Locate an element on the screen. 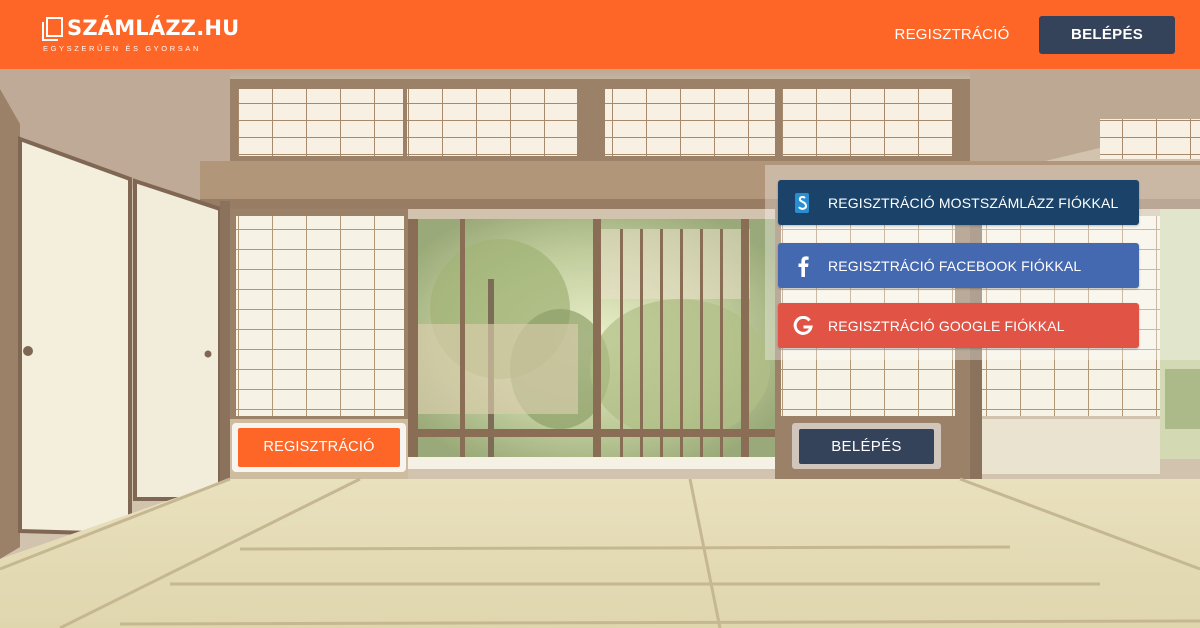 Image resolution: width=1200 pixels, height=628 pixels. register-cta-button: REGISZTRÁCIÓ is located at coordinates (319, 447).